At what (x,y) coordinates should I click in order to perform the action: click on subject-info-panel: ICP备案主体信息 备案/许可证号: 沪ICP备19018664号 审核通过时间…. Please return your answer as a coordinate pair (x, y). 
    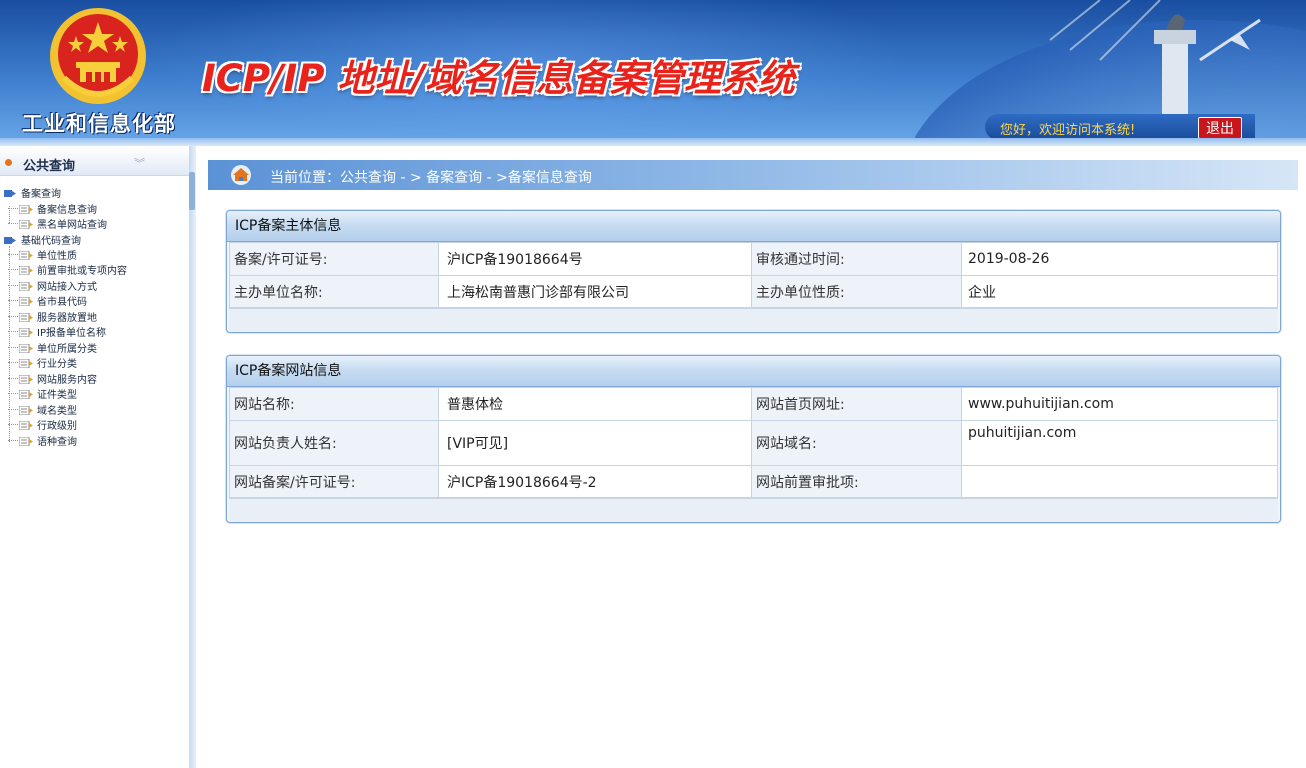
    Looking at the image, I should click on (753, 271).